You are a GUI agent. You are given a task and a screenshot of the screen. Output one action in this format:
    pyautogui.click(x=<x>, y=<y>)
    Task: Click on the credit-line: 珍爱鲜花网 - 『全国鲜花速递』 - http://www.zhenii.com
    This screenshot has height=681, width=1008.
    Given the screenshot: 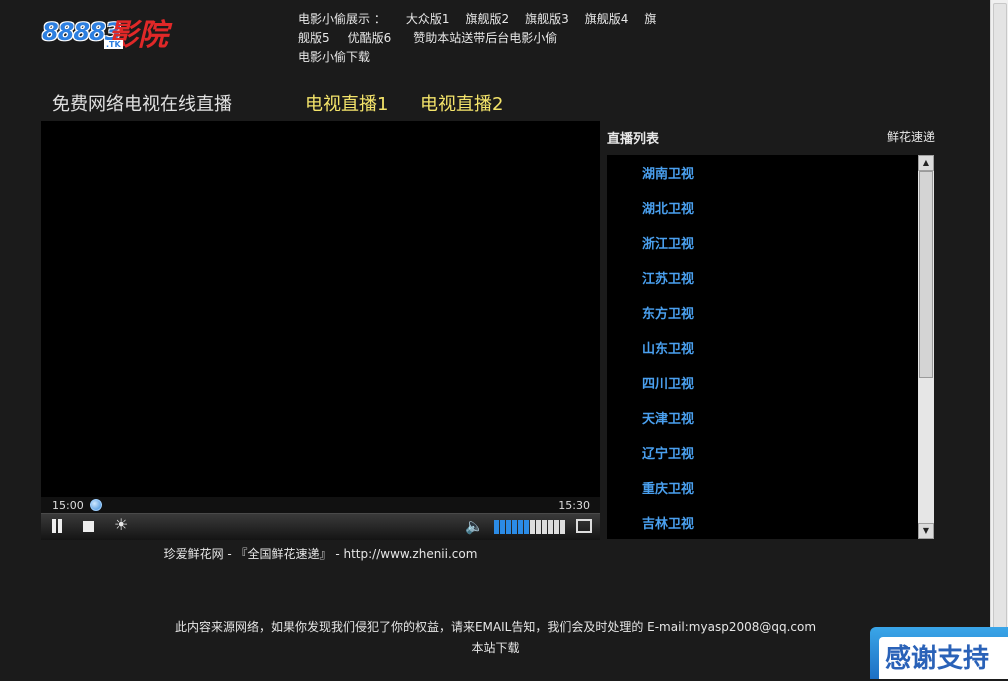 What is the action you would take?
    pyautogui.click(x=320, y=554)
    